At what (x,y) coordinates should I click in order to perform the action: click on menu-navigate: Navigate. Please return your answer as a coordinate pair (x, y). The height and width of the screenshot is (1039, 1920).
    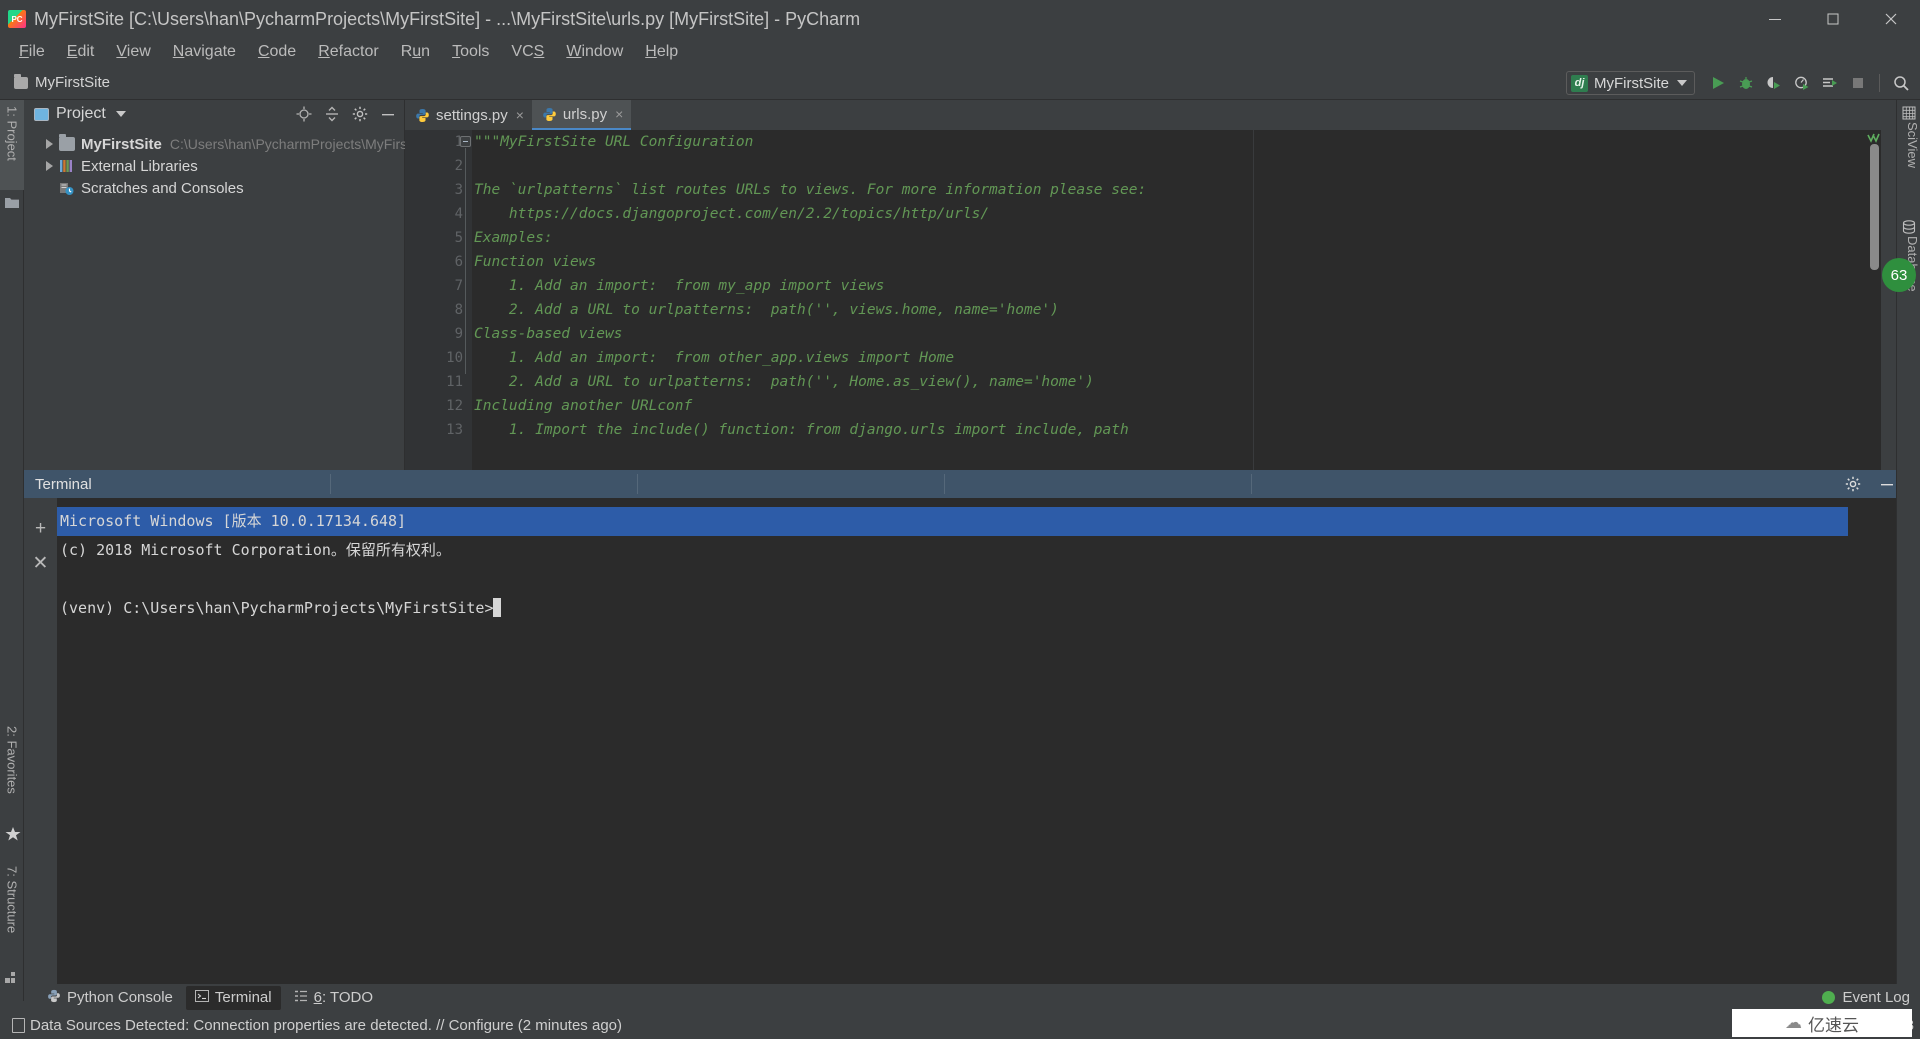
    Looking at the image, I should click on (204, 52).